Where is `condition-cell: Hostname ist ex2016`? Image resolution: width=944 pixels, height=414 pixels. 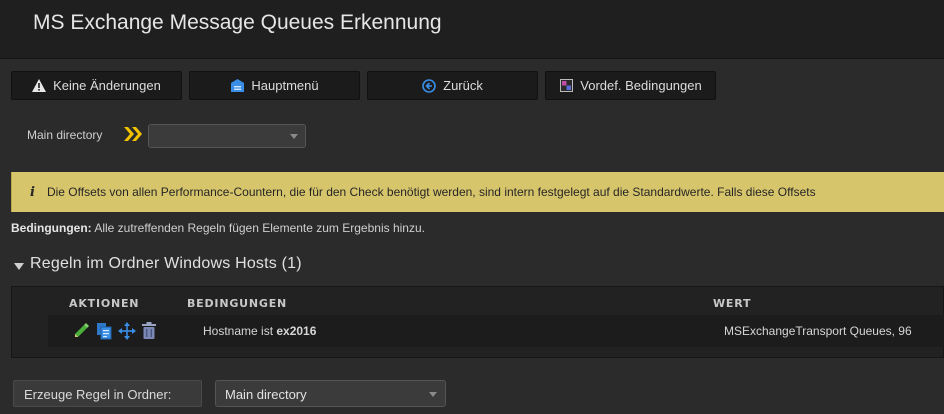 condition-cell: Hostname ist ex2016 is located at coordinates (259, 331).